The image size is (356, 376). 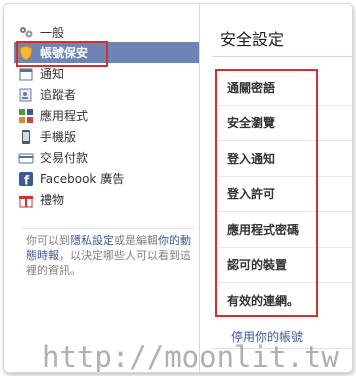 What do you see at coordinates (252, 39) in the screenshot?
I see `page-title: 安全設定` at bounding box center [252, 39].